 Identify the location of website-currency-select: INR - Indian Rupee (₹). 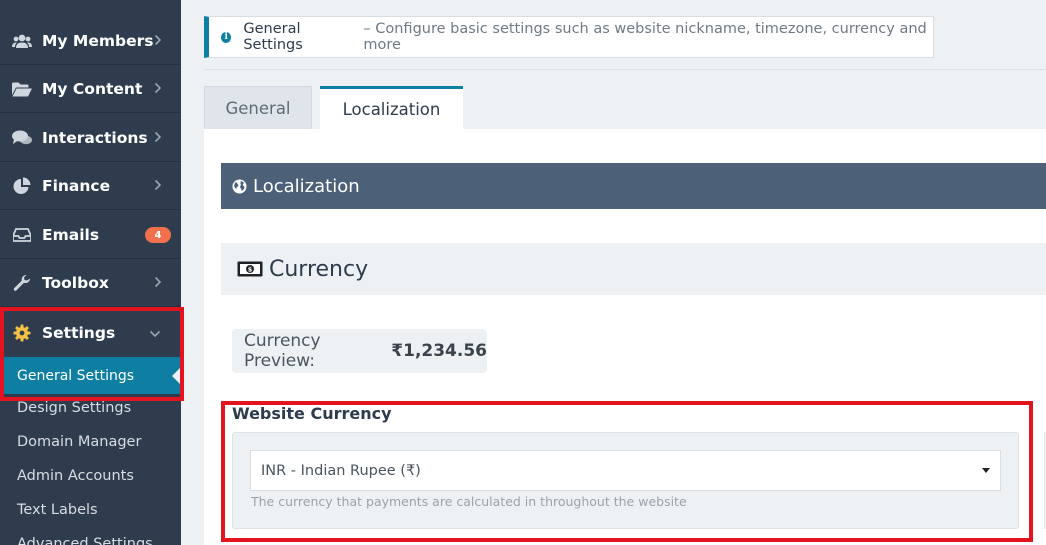
(625, 470).